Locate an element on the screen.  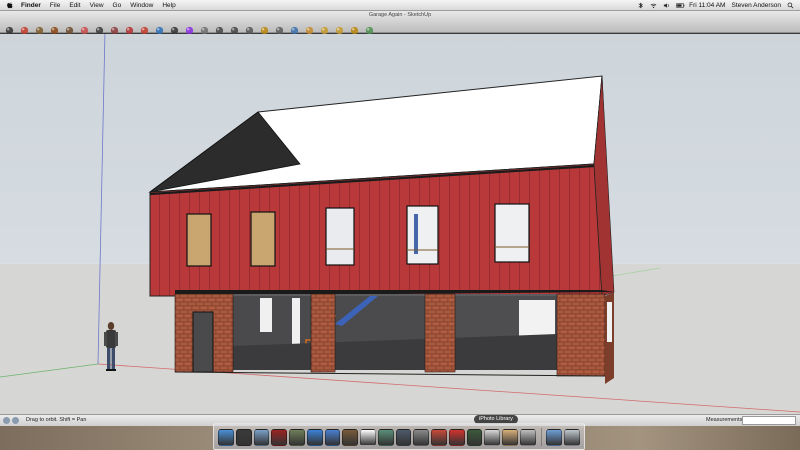
menu-view: View is located at coordinates (97, 5).